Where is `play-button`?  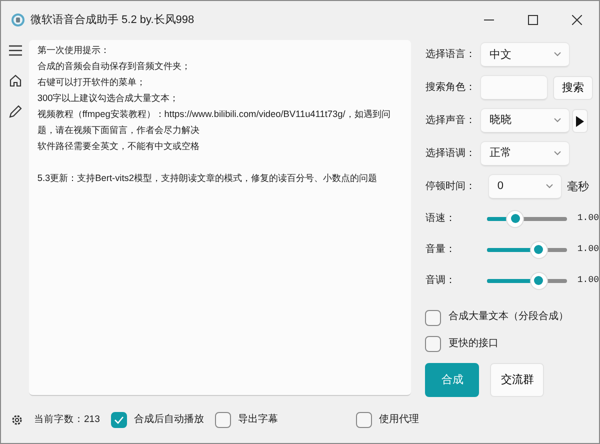
play-button is located at coordinates (580, 121).